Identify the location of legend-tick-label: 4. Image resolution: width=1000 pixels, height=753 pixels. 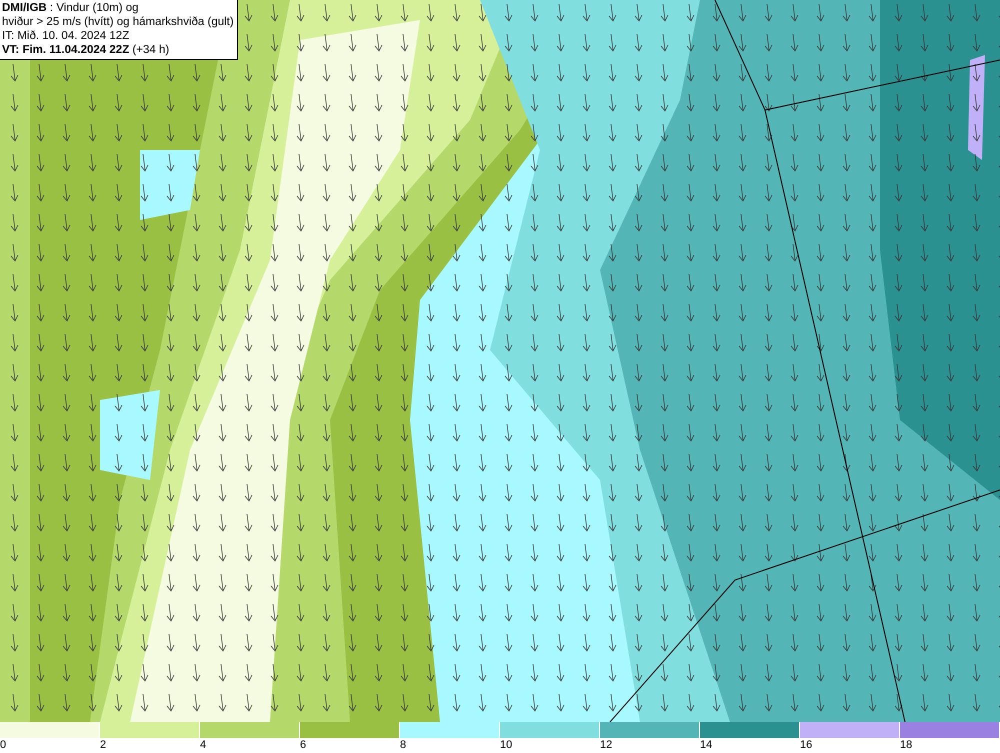
(203, 745).